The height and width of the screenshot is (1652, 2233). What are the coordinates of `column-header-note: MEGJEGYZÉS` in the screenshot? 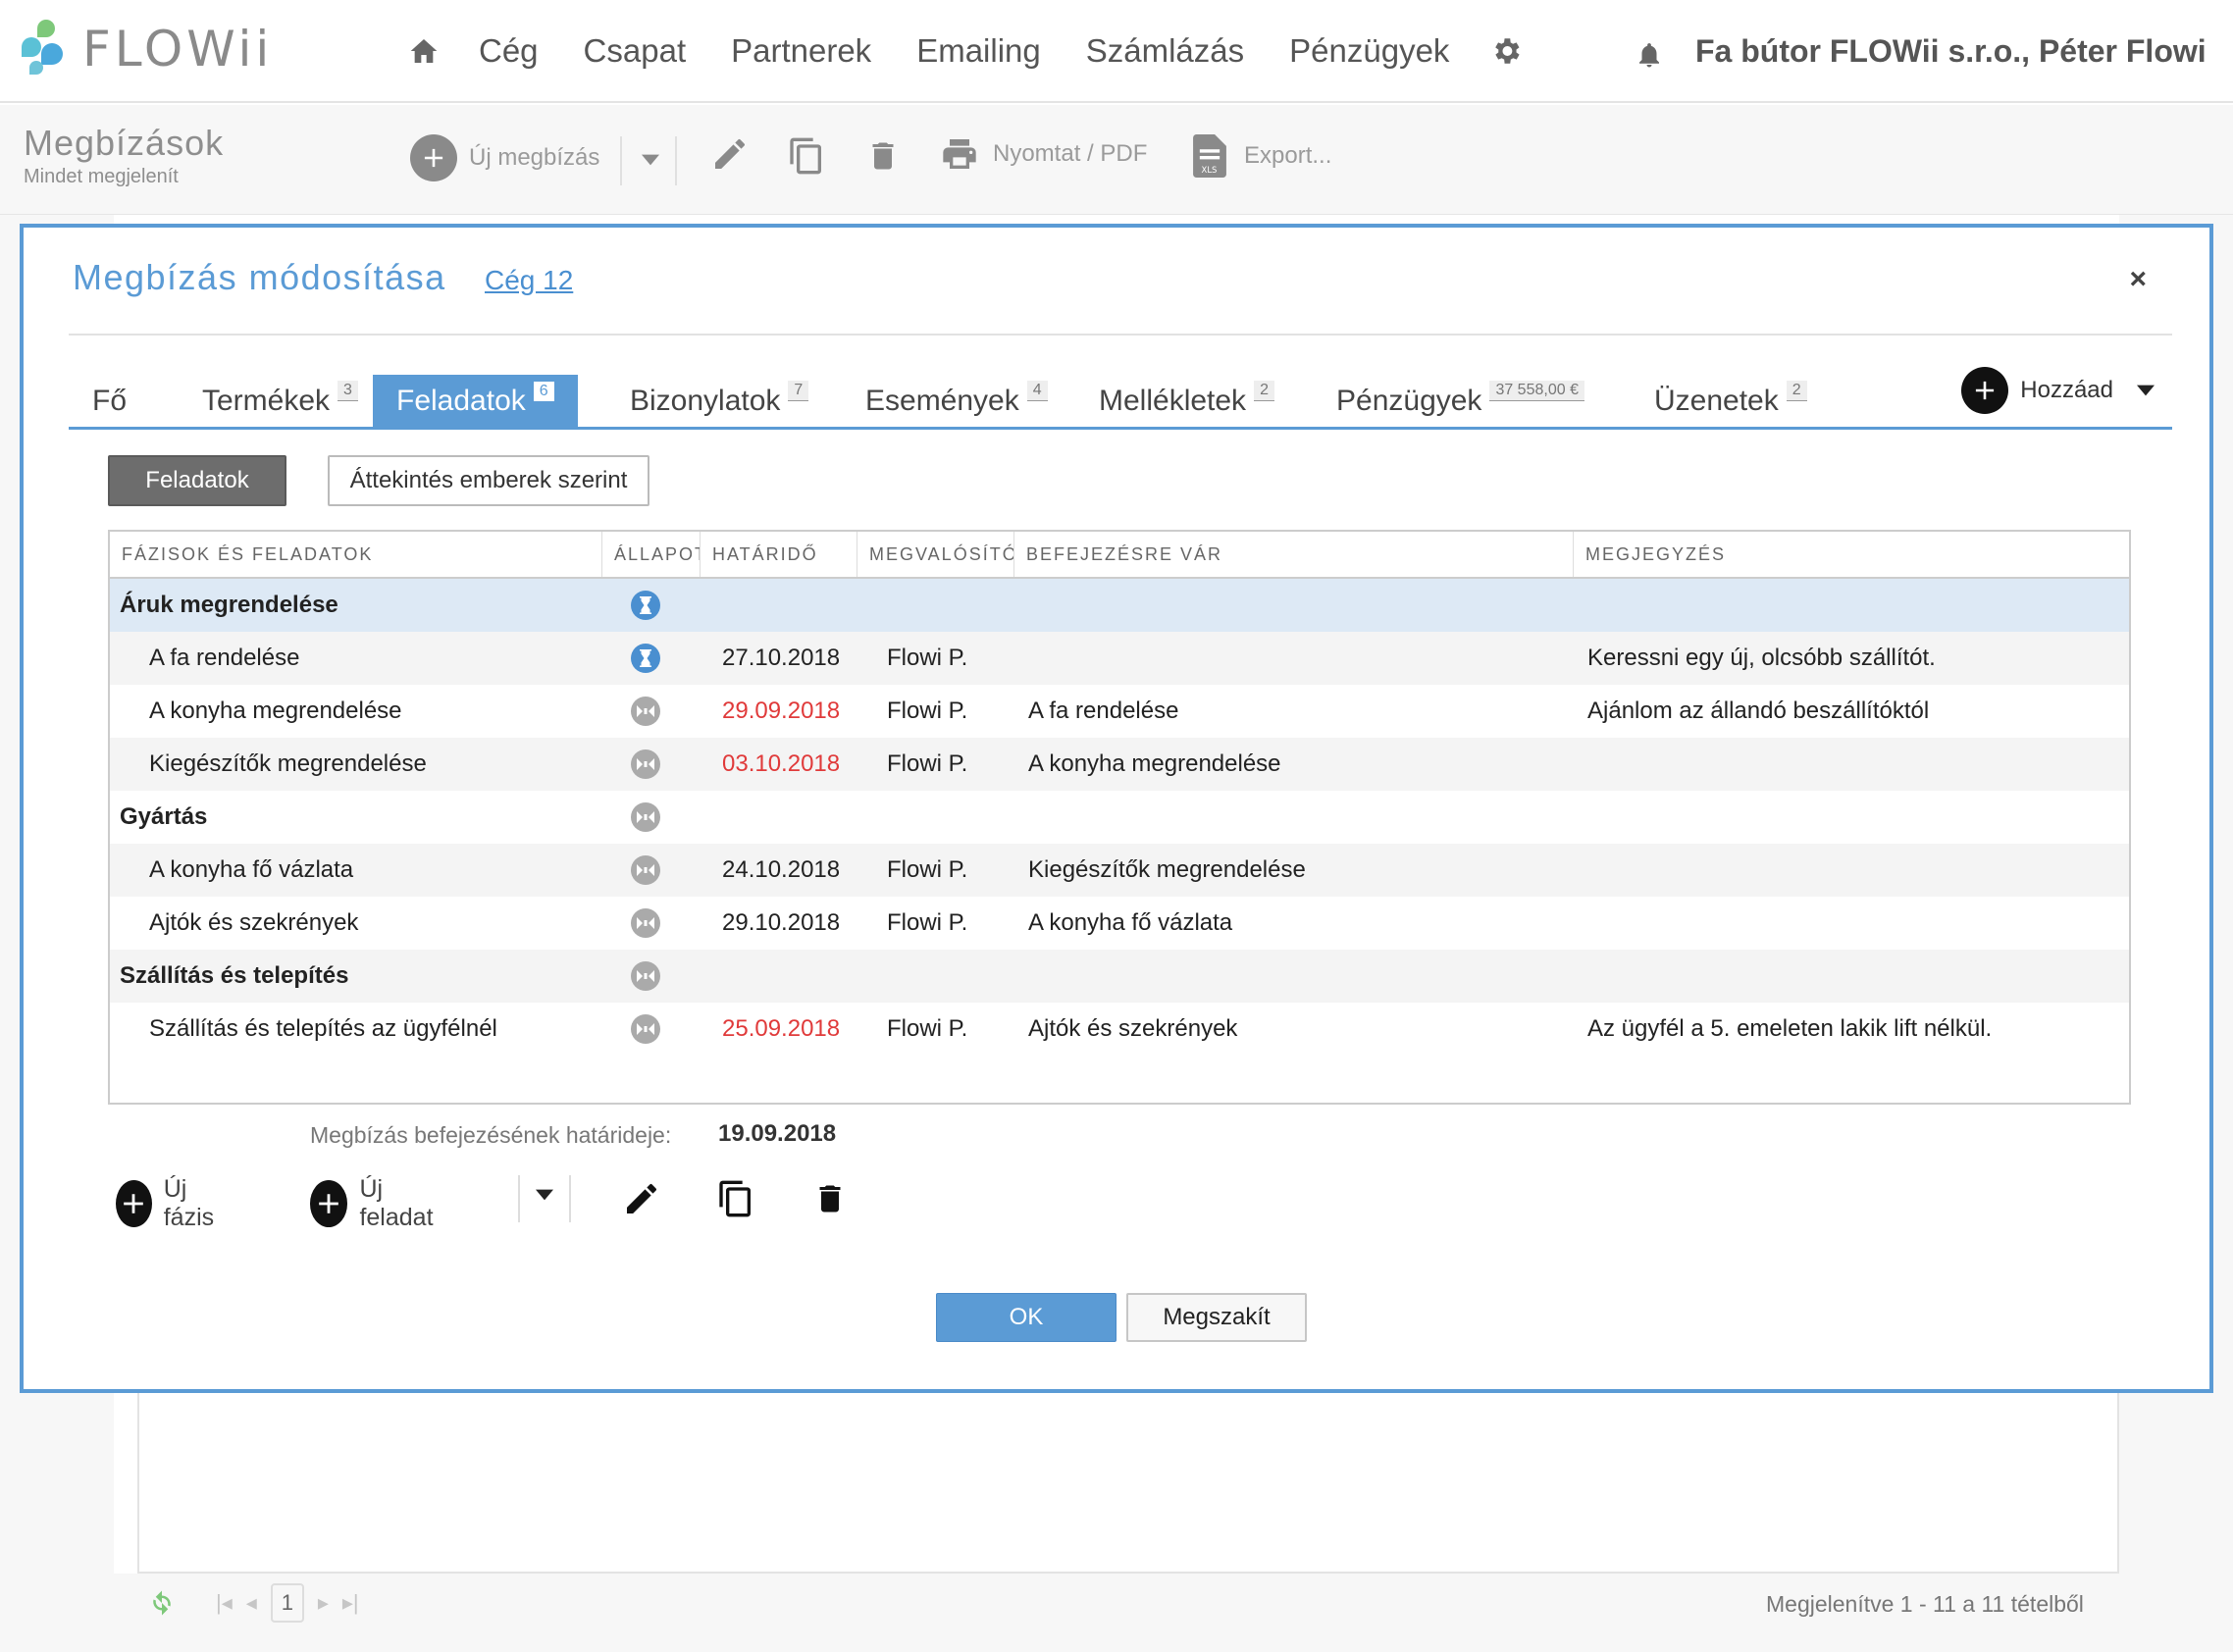 It's located at (1851, 554).